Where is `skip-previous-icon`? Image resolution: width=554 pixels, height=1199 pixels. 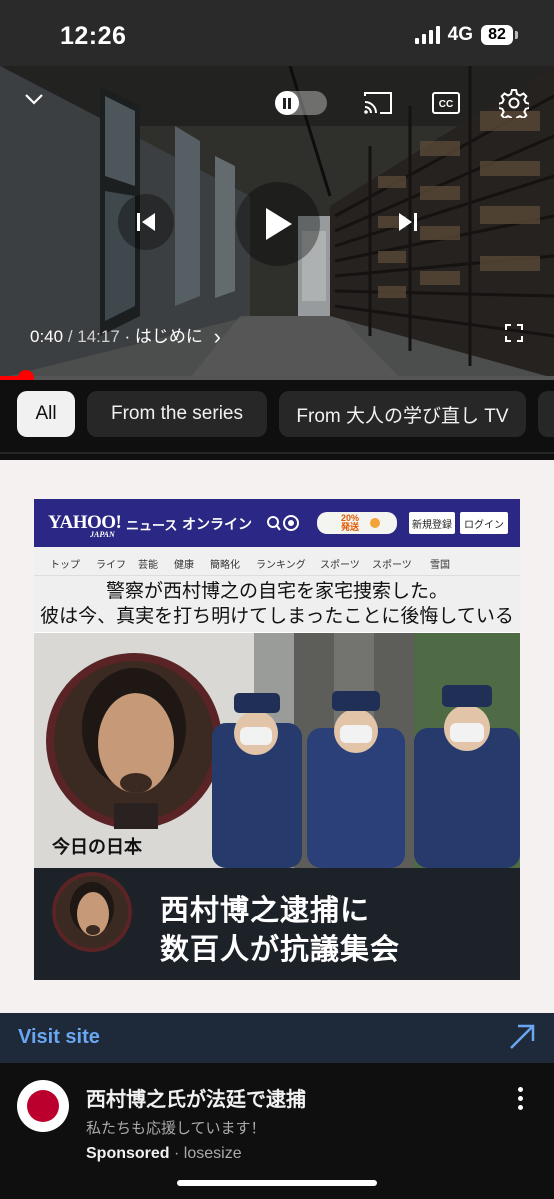
skip-previous-icon is located at coordinates (146, 222).